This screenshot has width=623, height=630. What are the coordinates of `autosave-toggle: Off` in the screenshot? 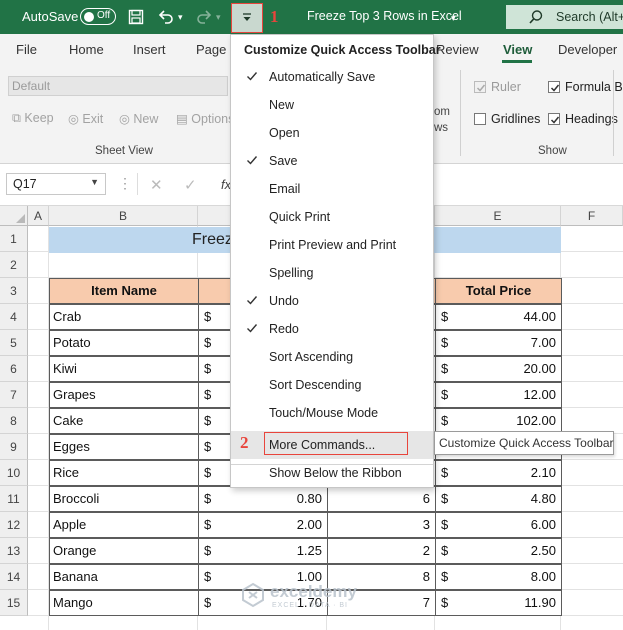 It's located at (98, 16).